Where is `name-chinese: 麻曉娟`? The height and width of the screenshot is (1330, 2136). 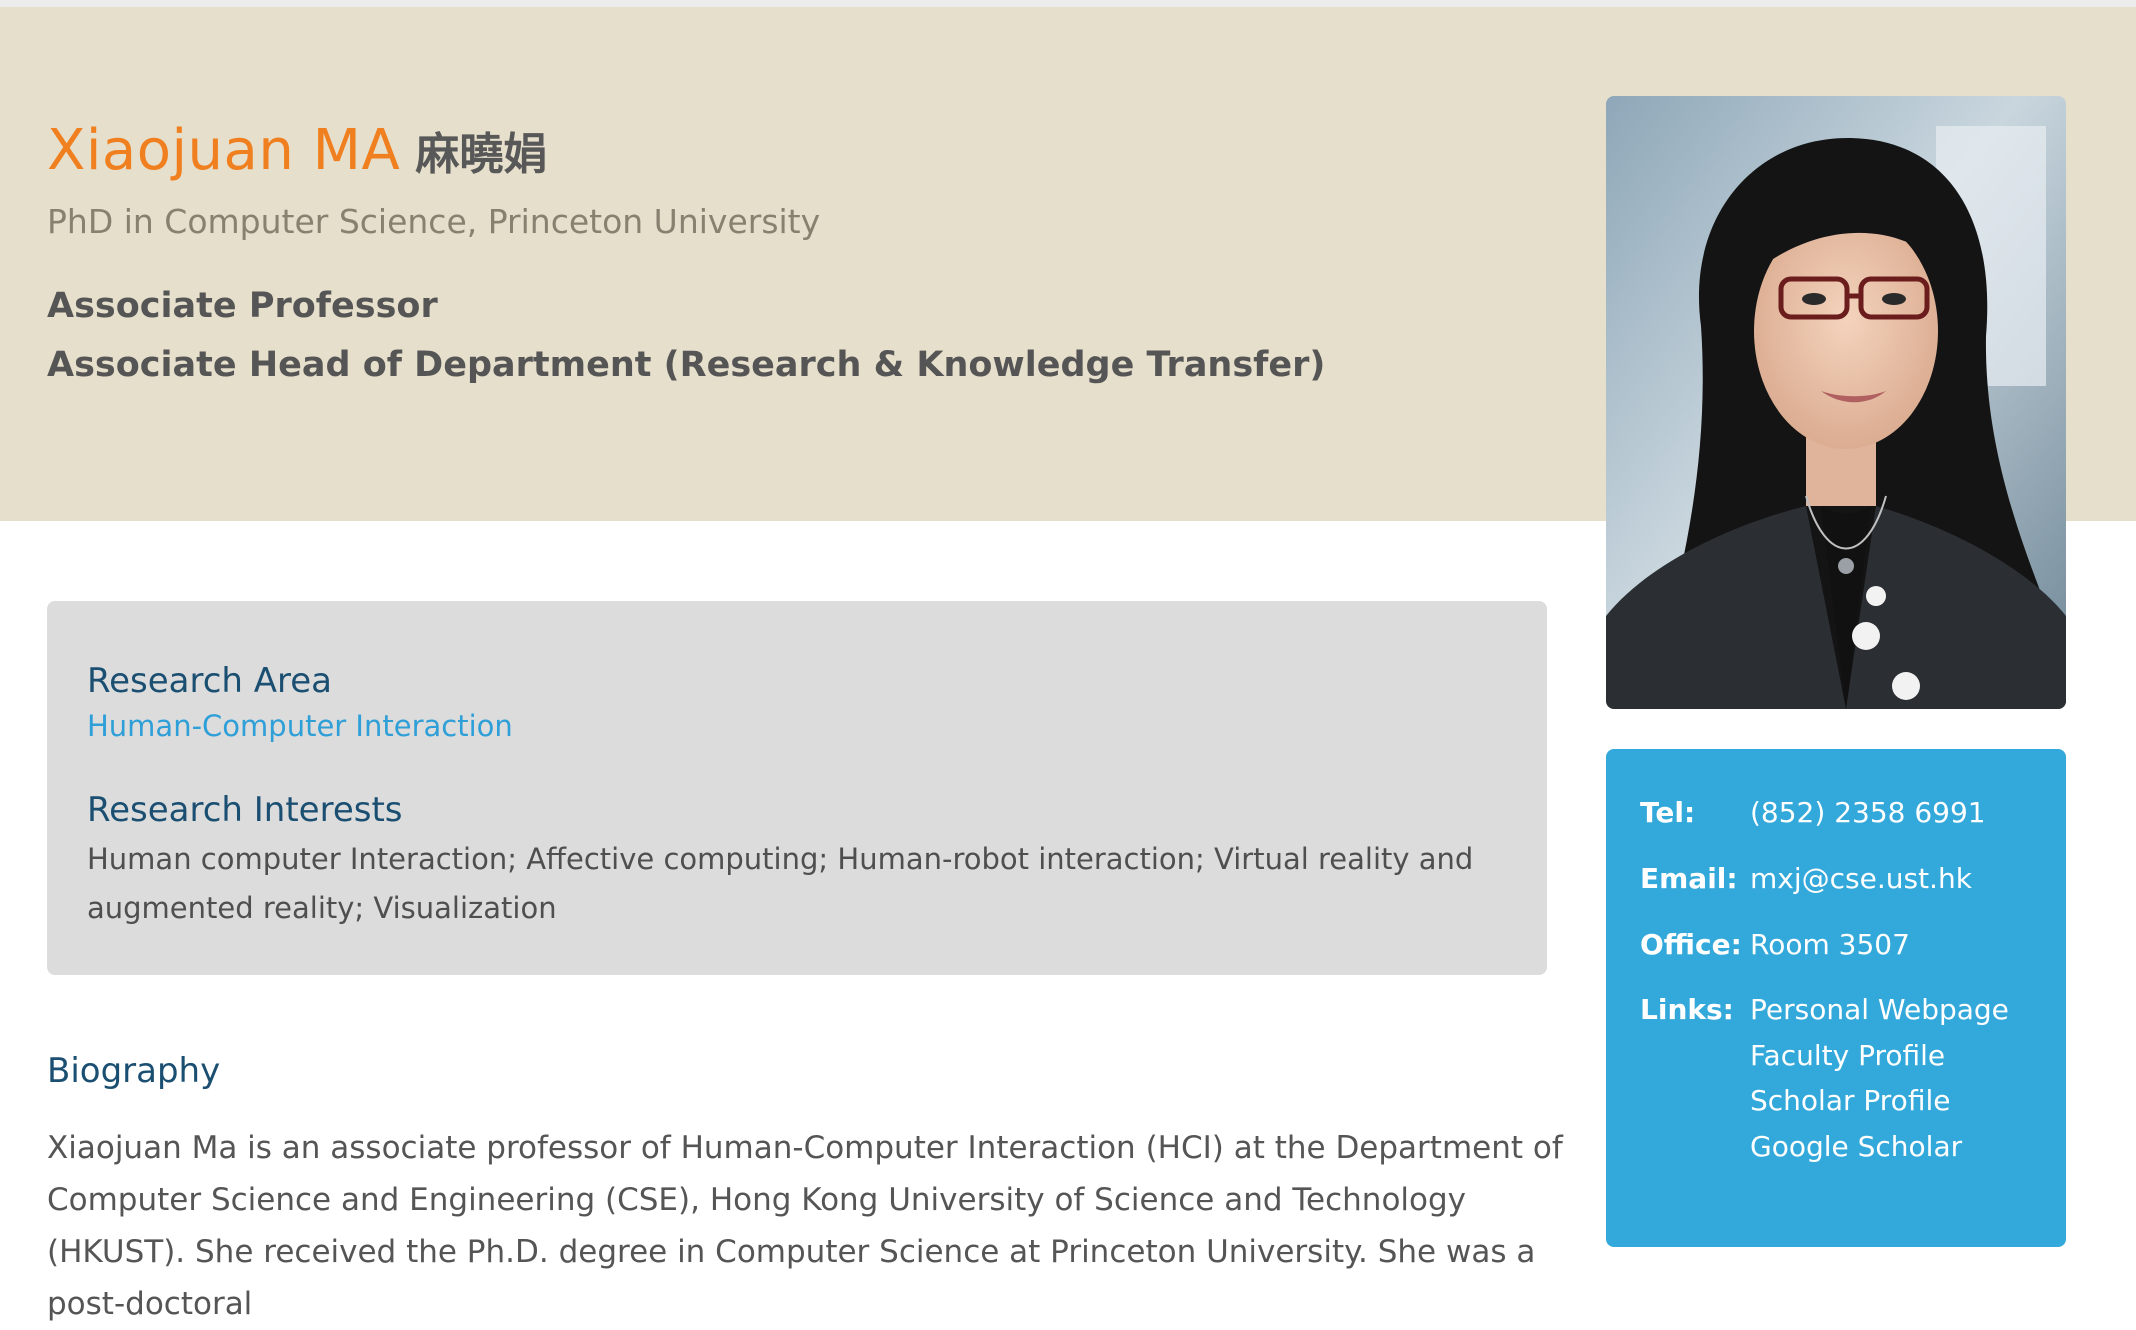
name-chinese: 麻曉娟 is located at coordinates (481, 154).